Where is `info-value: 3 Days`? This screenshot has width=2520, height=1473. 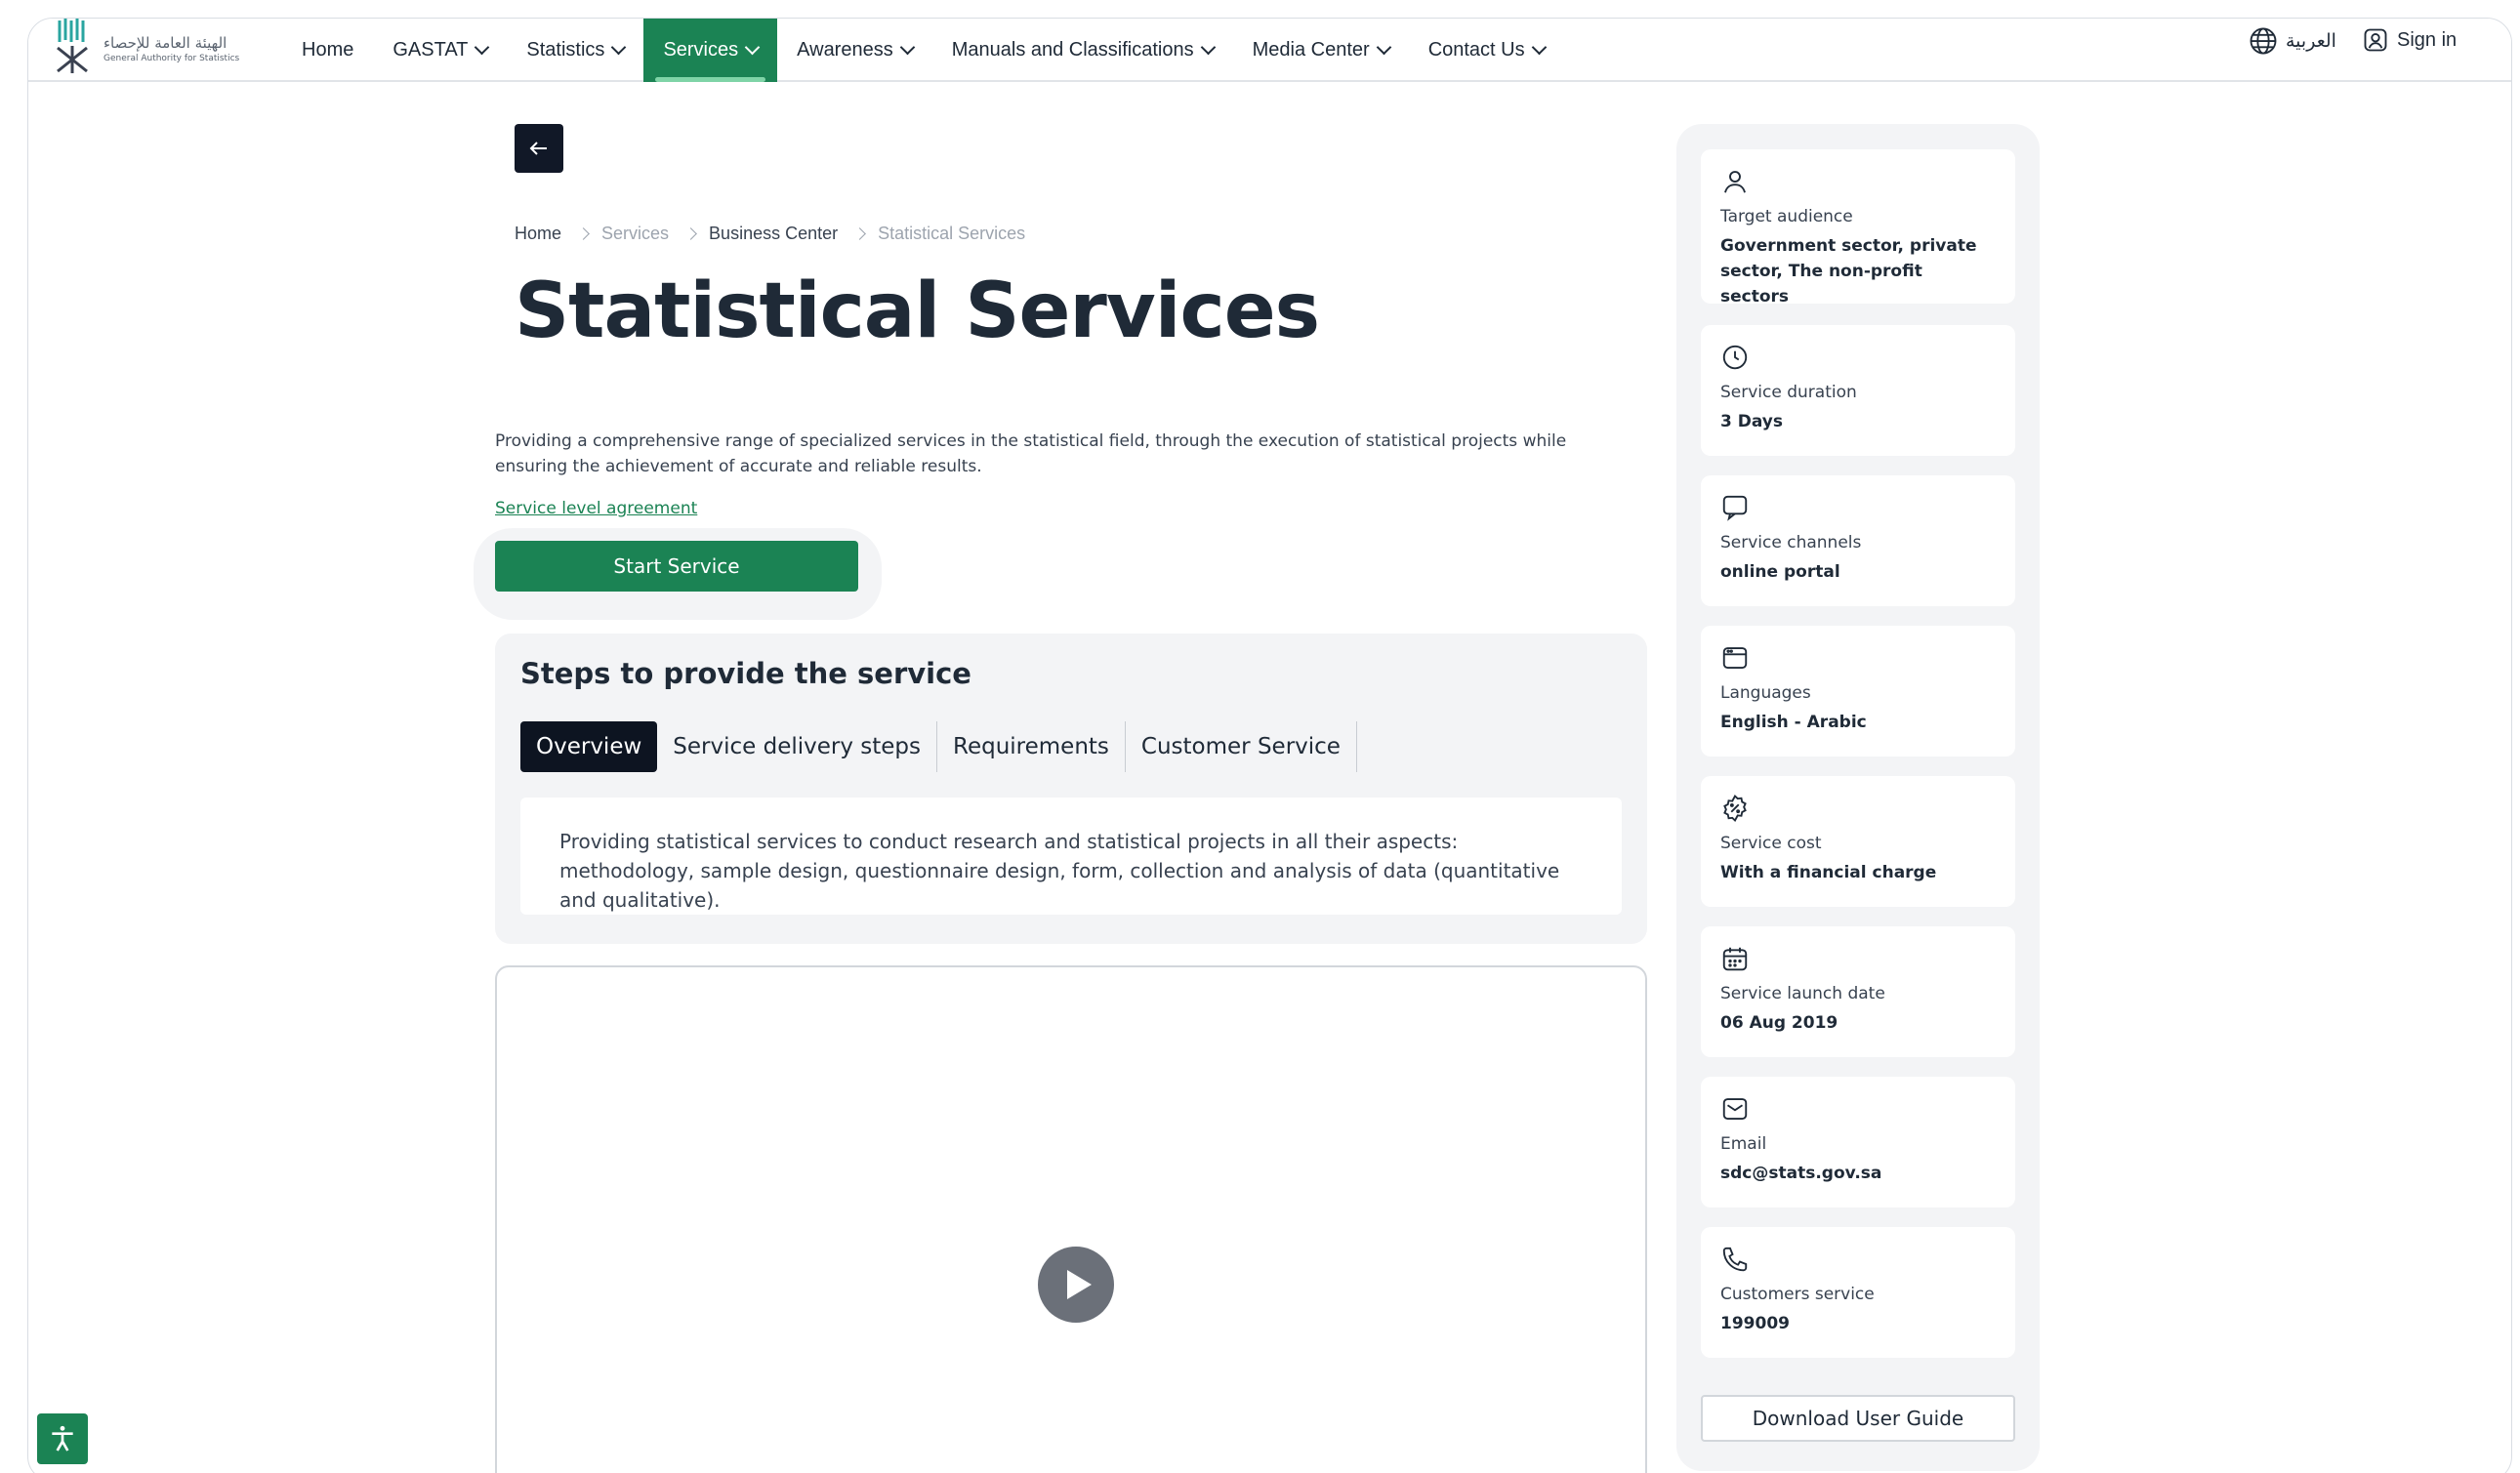
info-value: 3 Days is located at coordinates (1752, 421).